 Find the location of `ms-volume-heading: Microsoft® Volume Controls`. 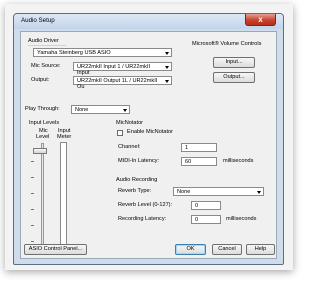

ms-volume-heading: Microsoft® Volume Controls is located at coordinates (227, 44).